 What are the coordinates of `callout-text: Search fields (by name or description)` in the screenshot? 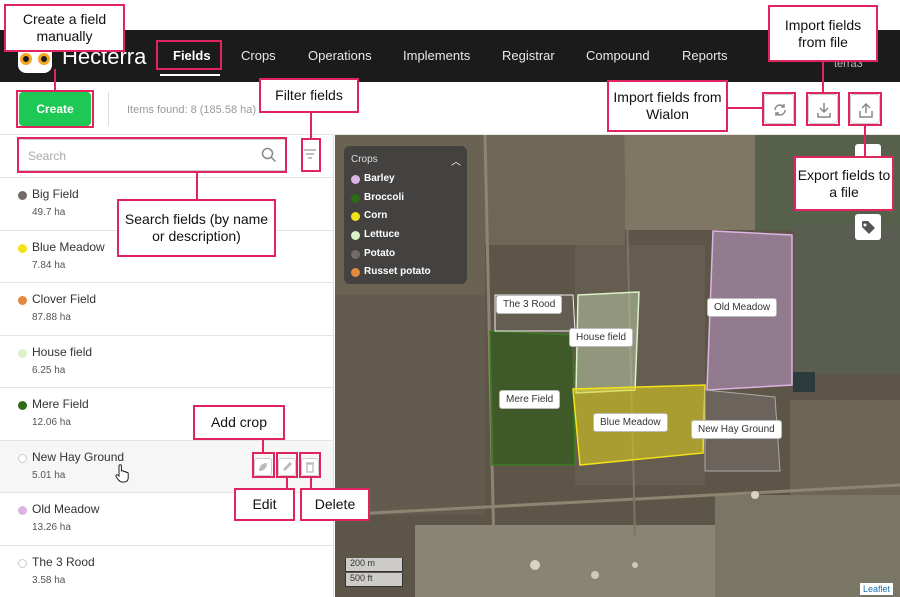 It's located at (196, 227).